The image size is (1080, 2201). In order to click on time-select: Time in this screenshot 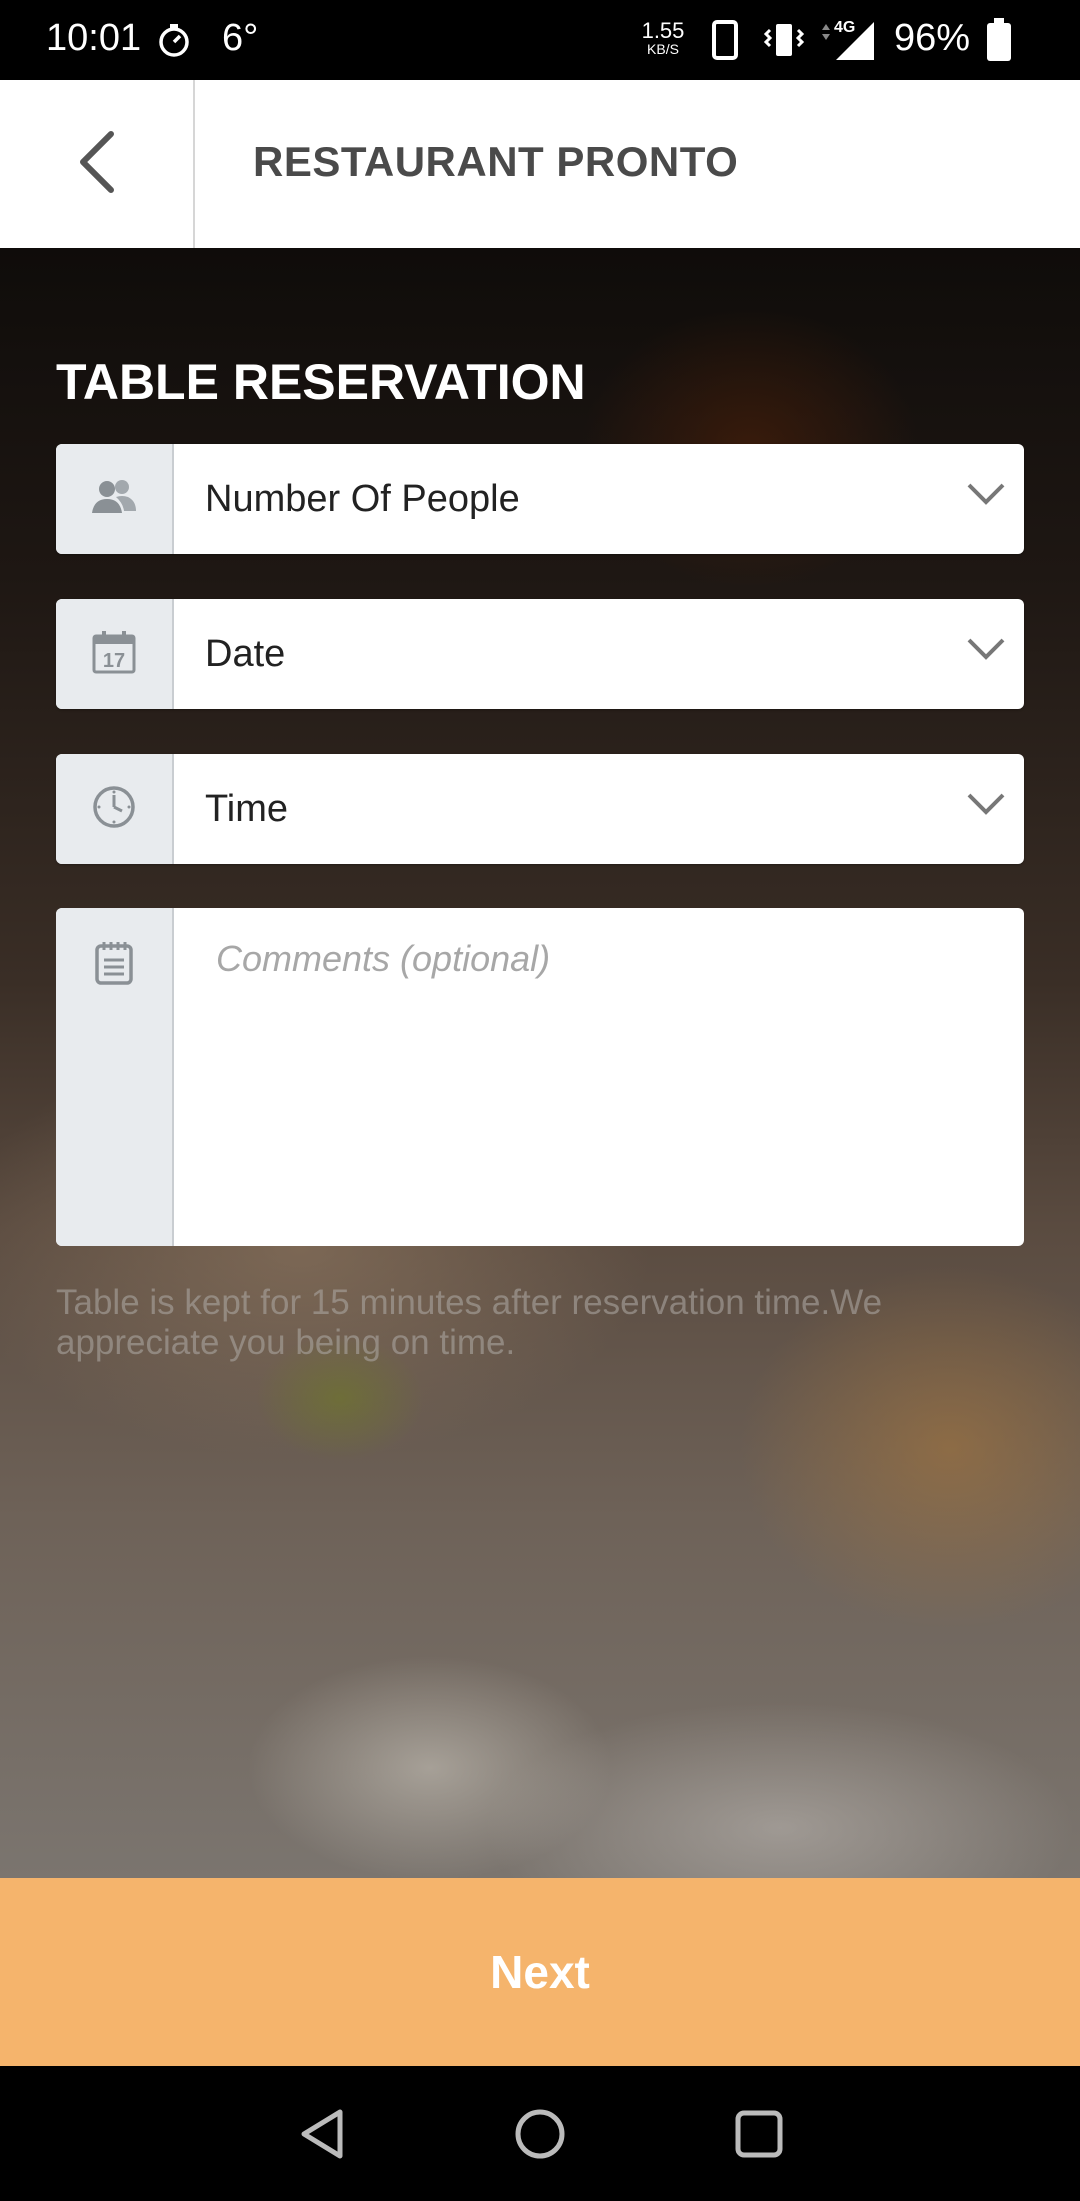, I will do `click(540, 809)`.